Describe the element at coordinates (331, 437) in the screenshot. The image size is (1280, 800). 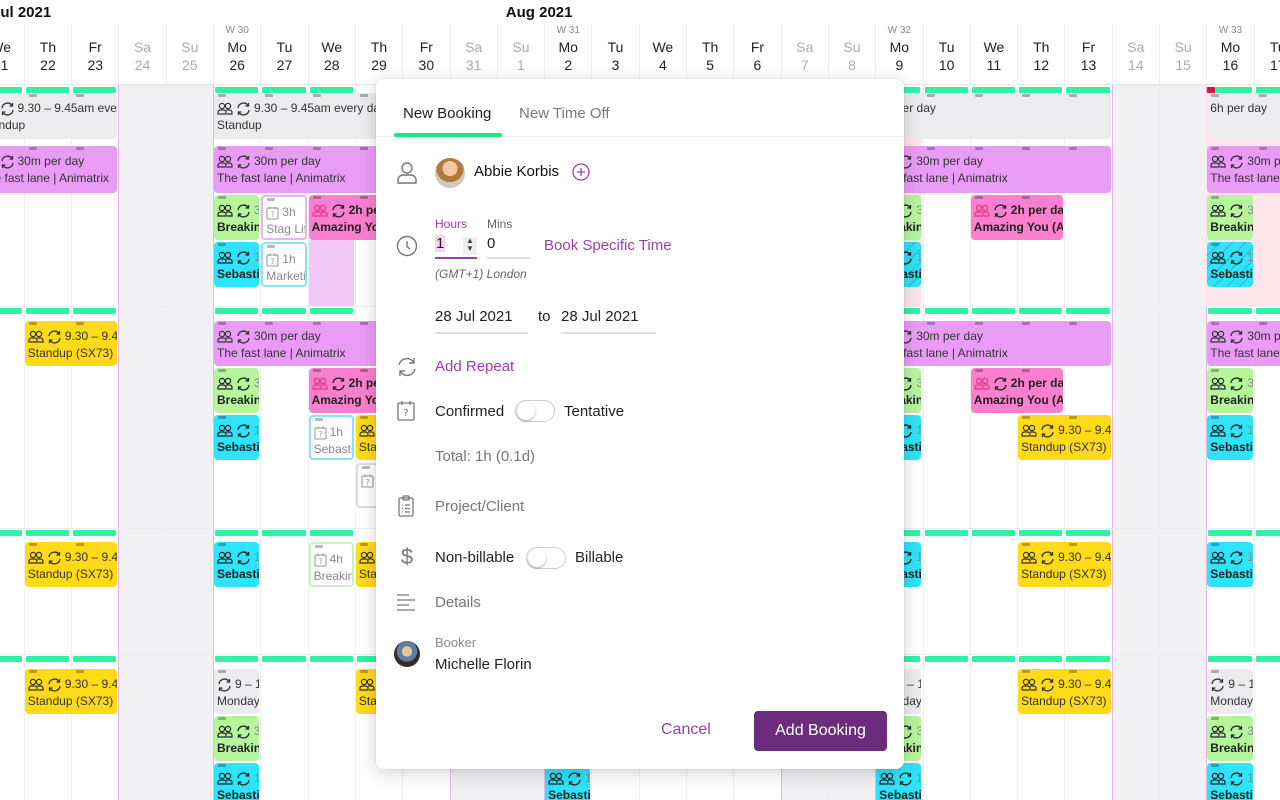
I see `booking-block: ? 1h Sebastian` at that location.